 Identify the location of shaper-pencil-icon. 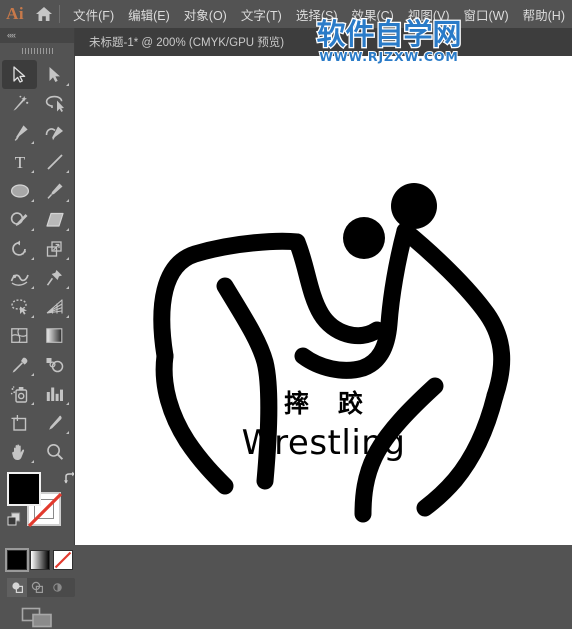
(19, 220).